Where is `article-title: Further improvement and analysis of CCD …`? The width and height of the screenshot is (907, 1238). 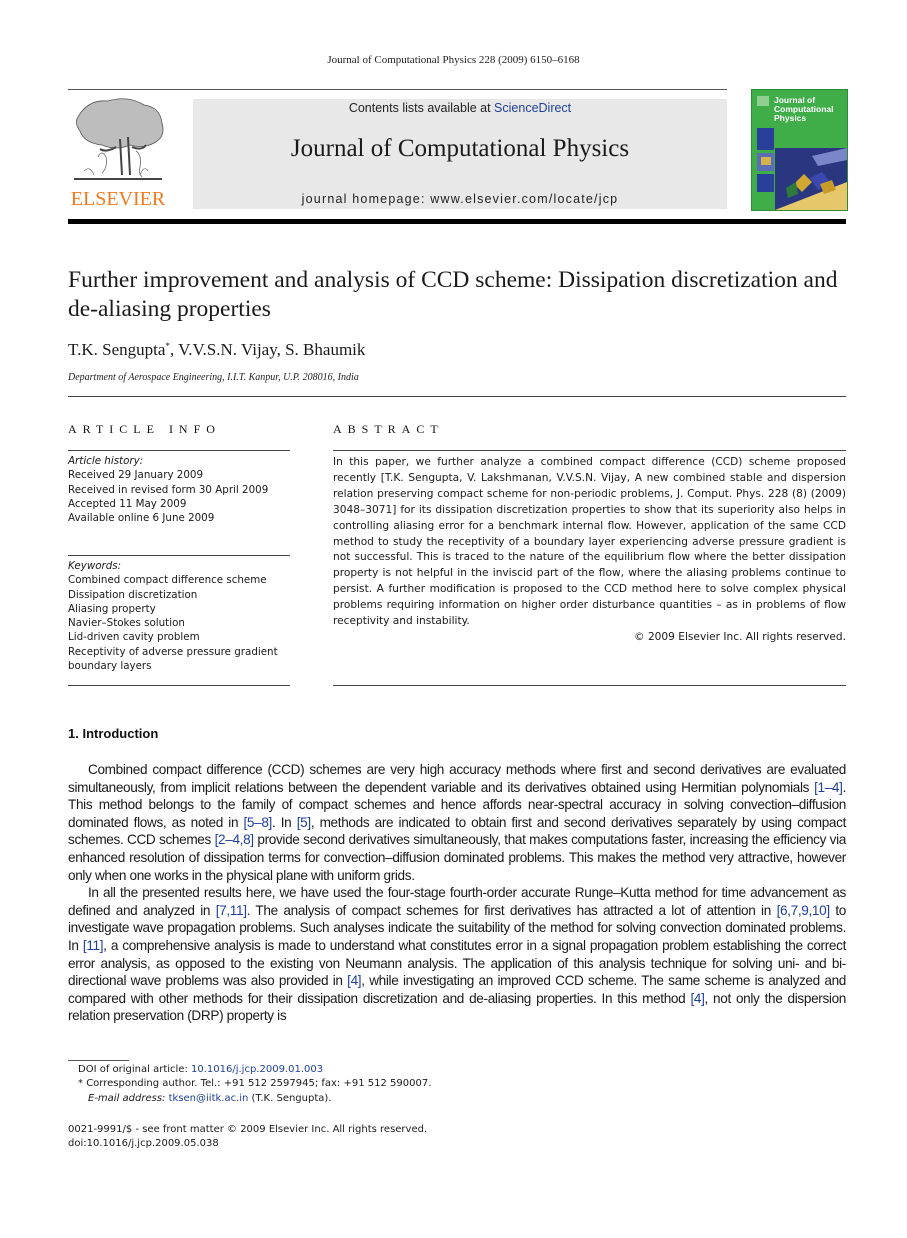
article-title: Further improvement and analysis of CCD … is located at coordinates (453, 294).